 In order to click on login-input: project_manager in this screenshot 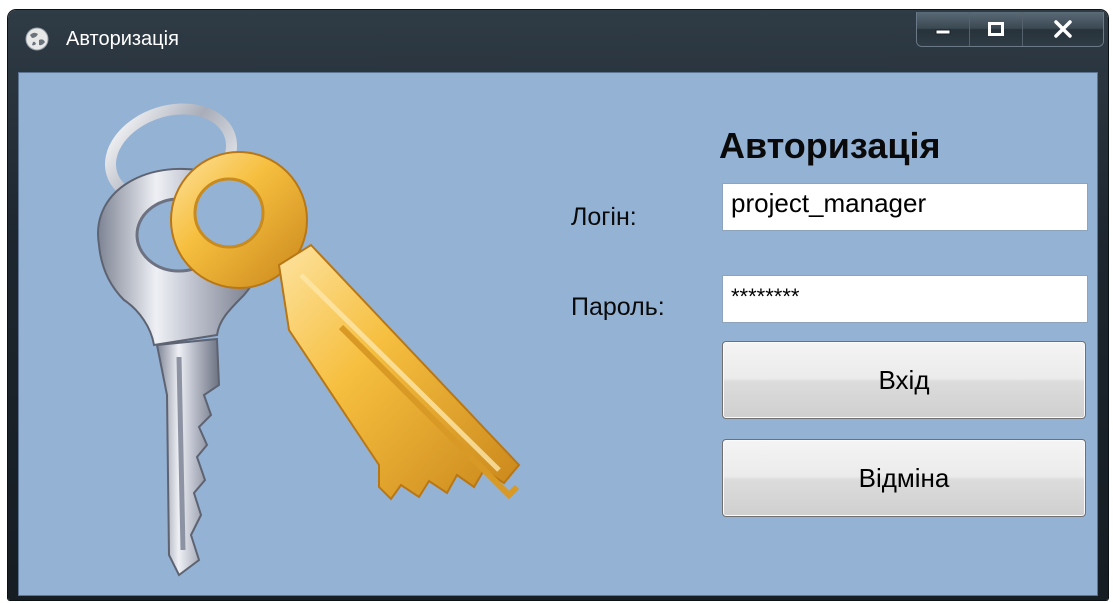, I will do `click(905, 207)`.